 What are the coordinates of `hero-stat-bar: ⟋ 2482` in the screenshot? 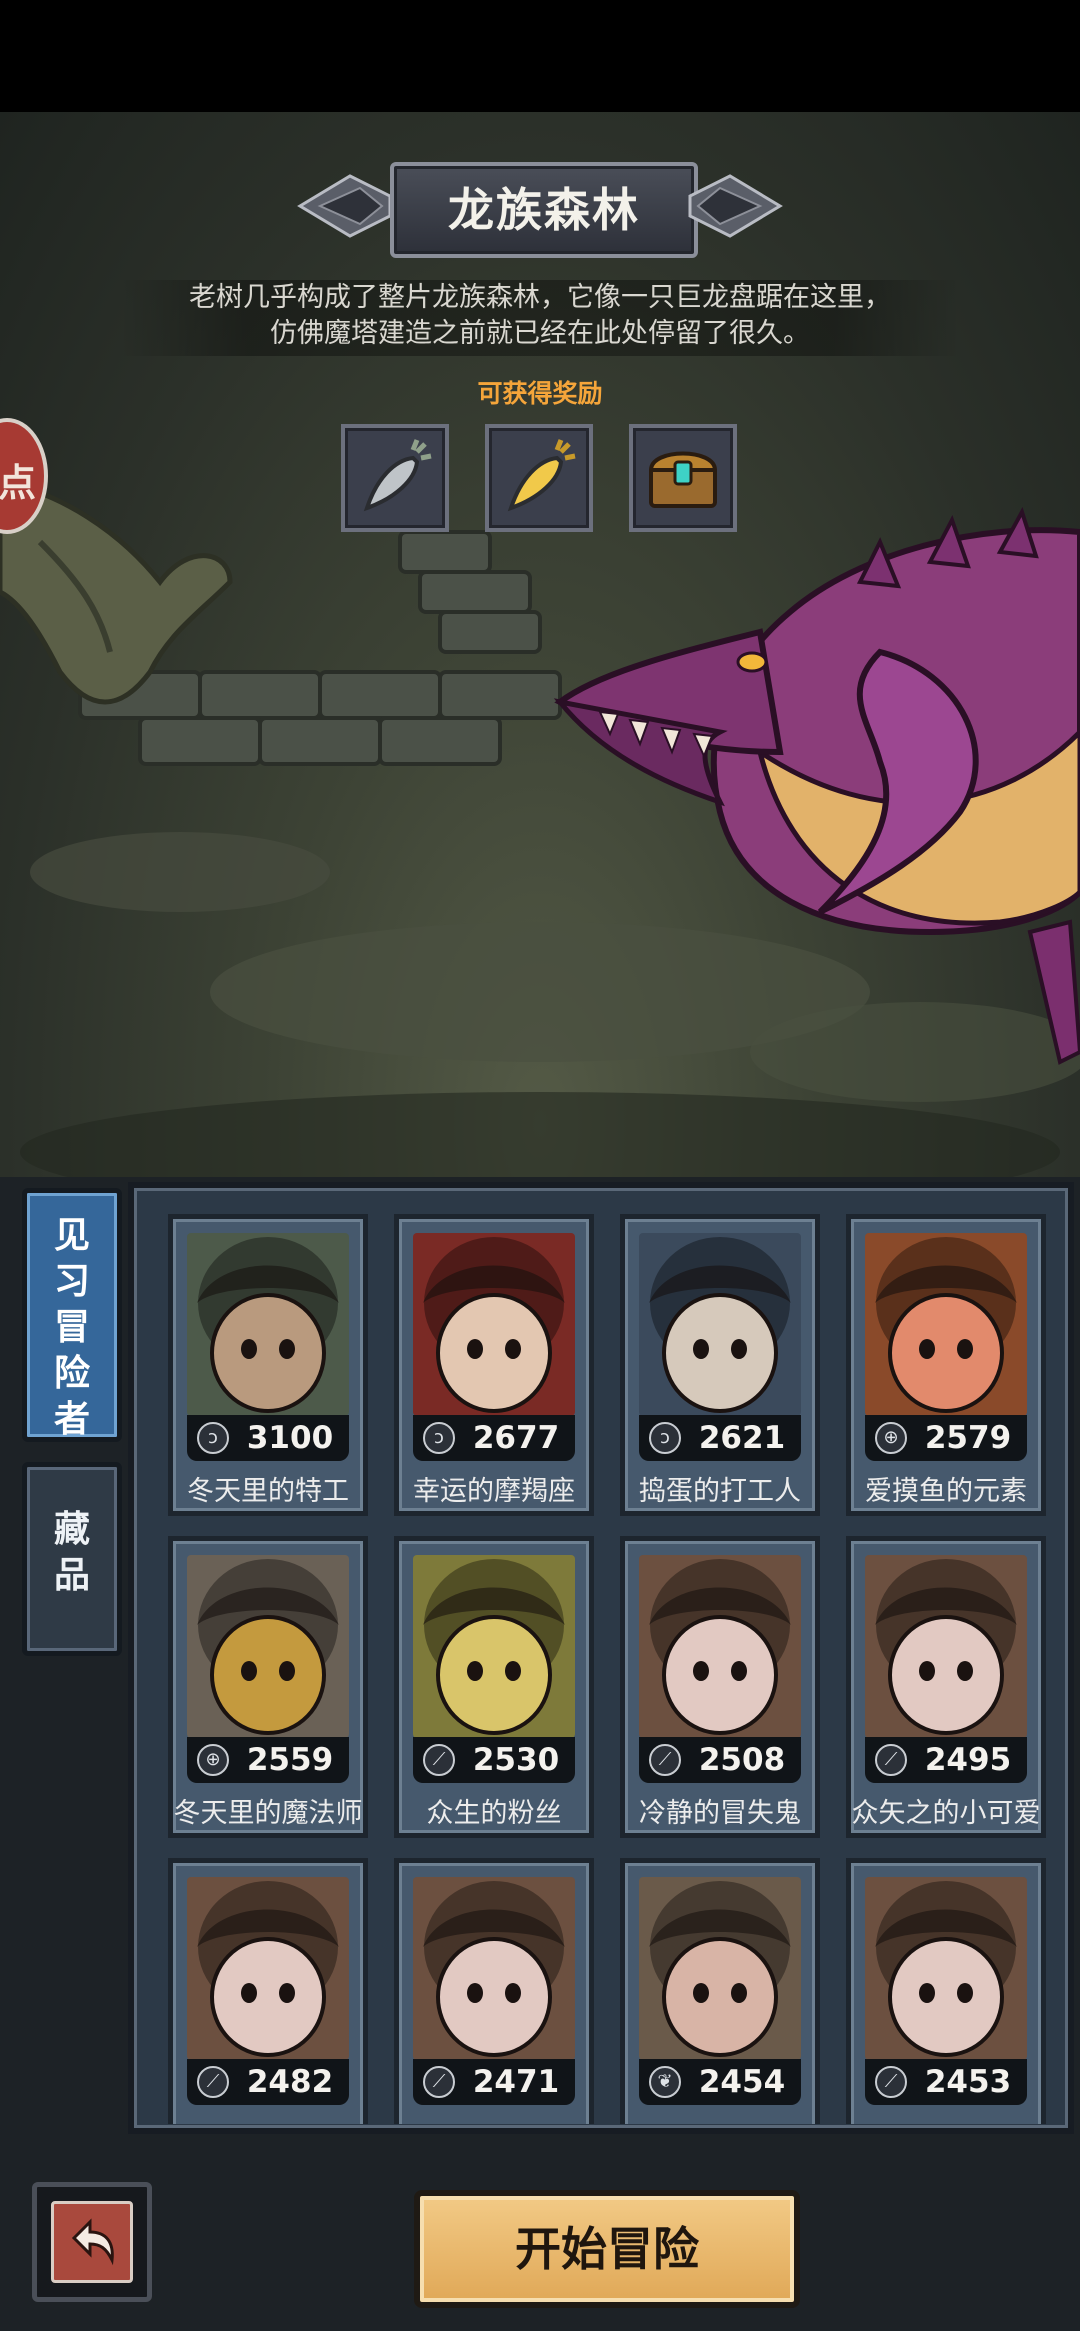 It's located at (268, 2082).